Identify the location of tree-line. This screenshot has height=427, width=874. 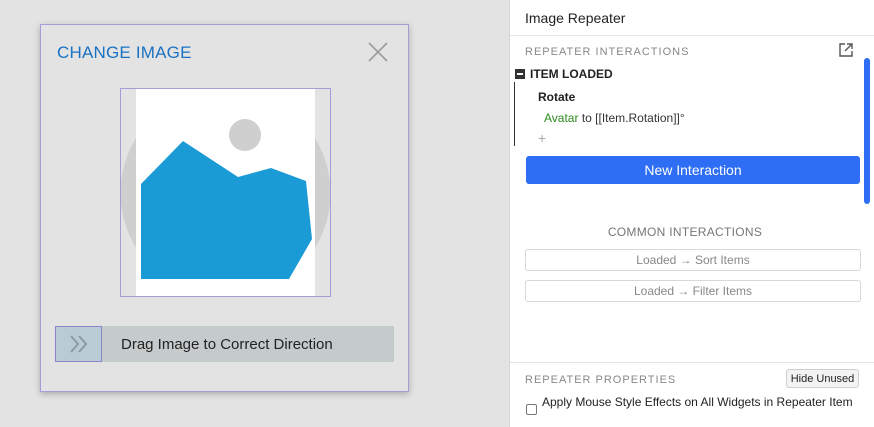
(514, 114).